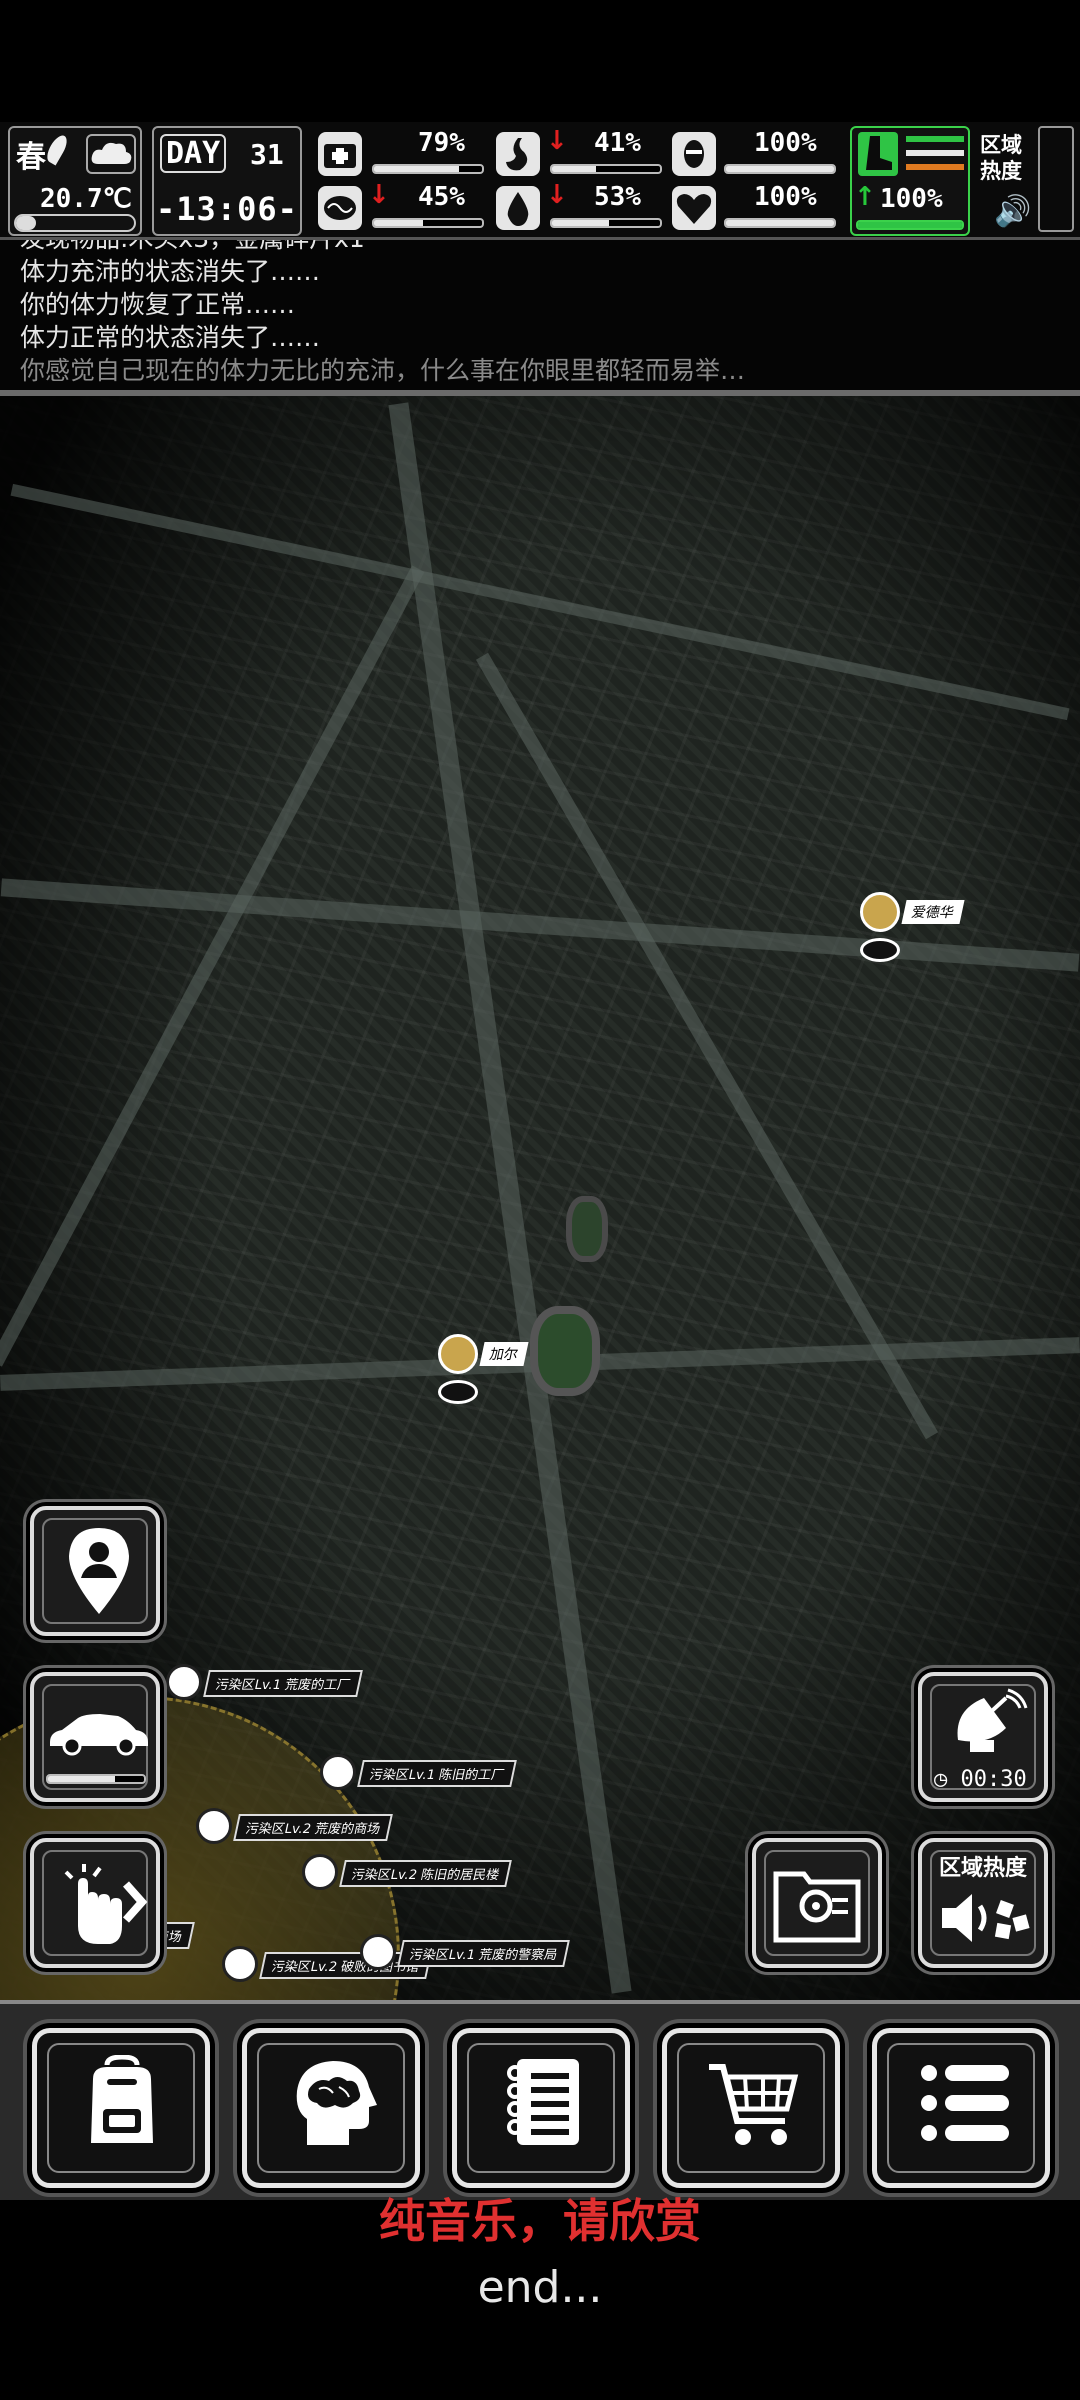 The height and width of the screenshot is (2400, 1080). I want to click on character-location-button, so click(95, 1571).